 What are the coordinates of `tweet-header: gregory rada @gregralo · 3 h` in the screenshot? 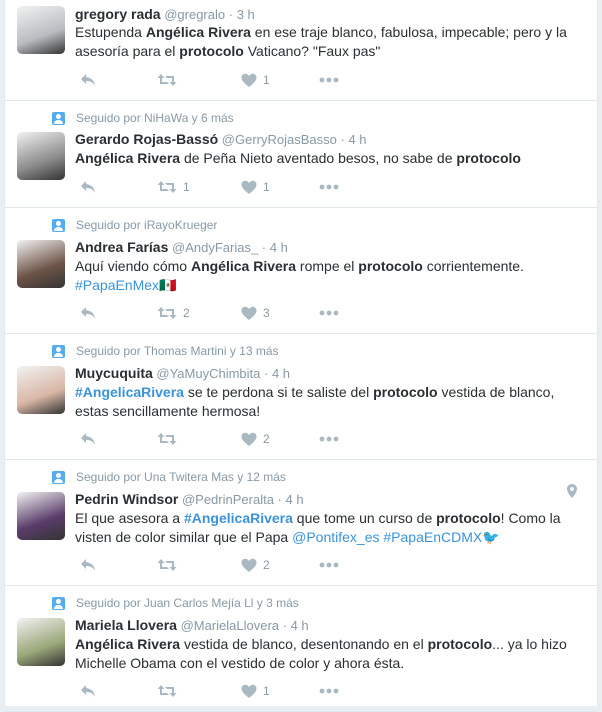 It's located at (165, 14).